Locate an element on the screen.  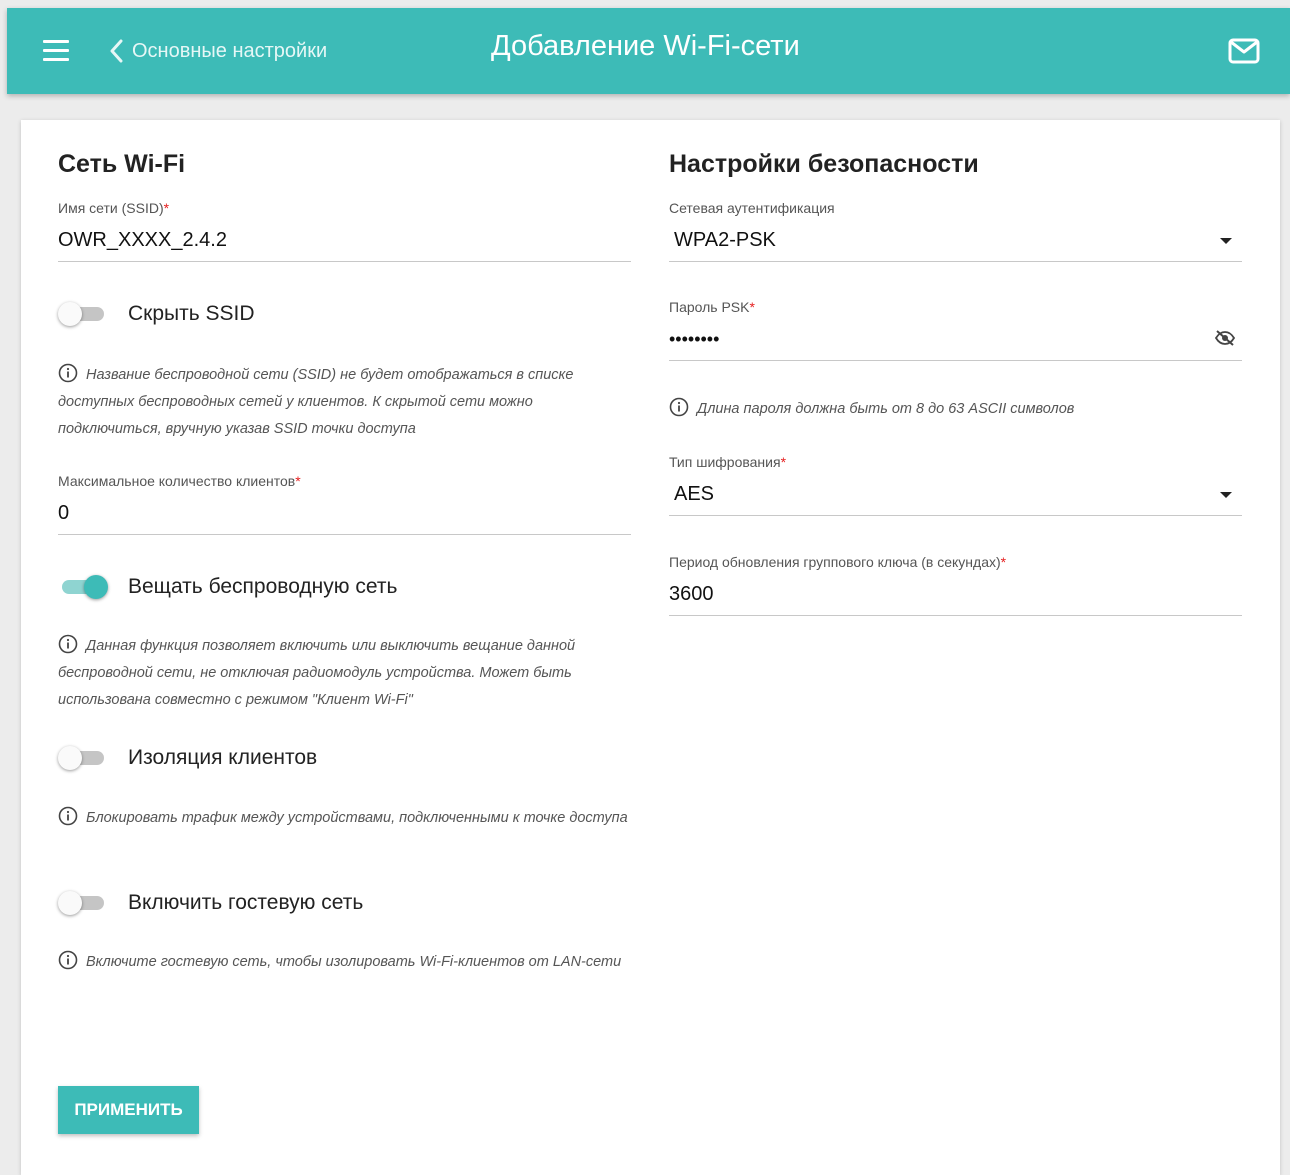
broadcast-switch is located at coordinates (83, 587).